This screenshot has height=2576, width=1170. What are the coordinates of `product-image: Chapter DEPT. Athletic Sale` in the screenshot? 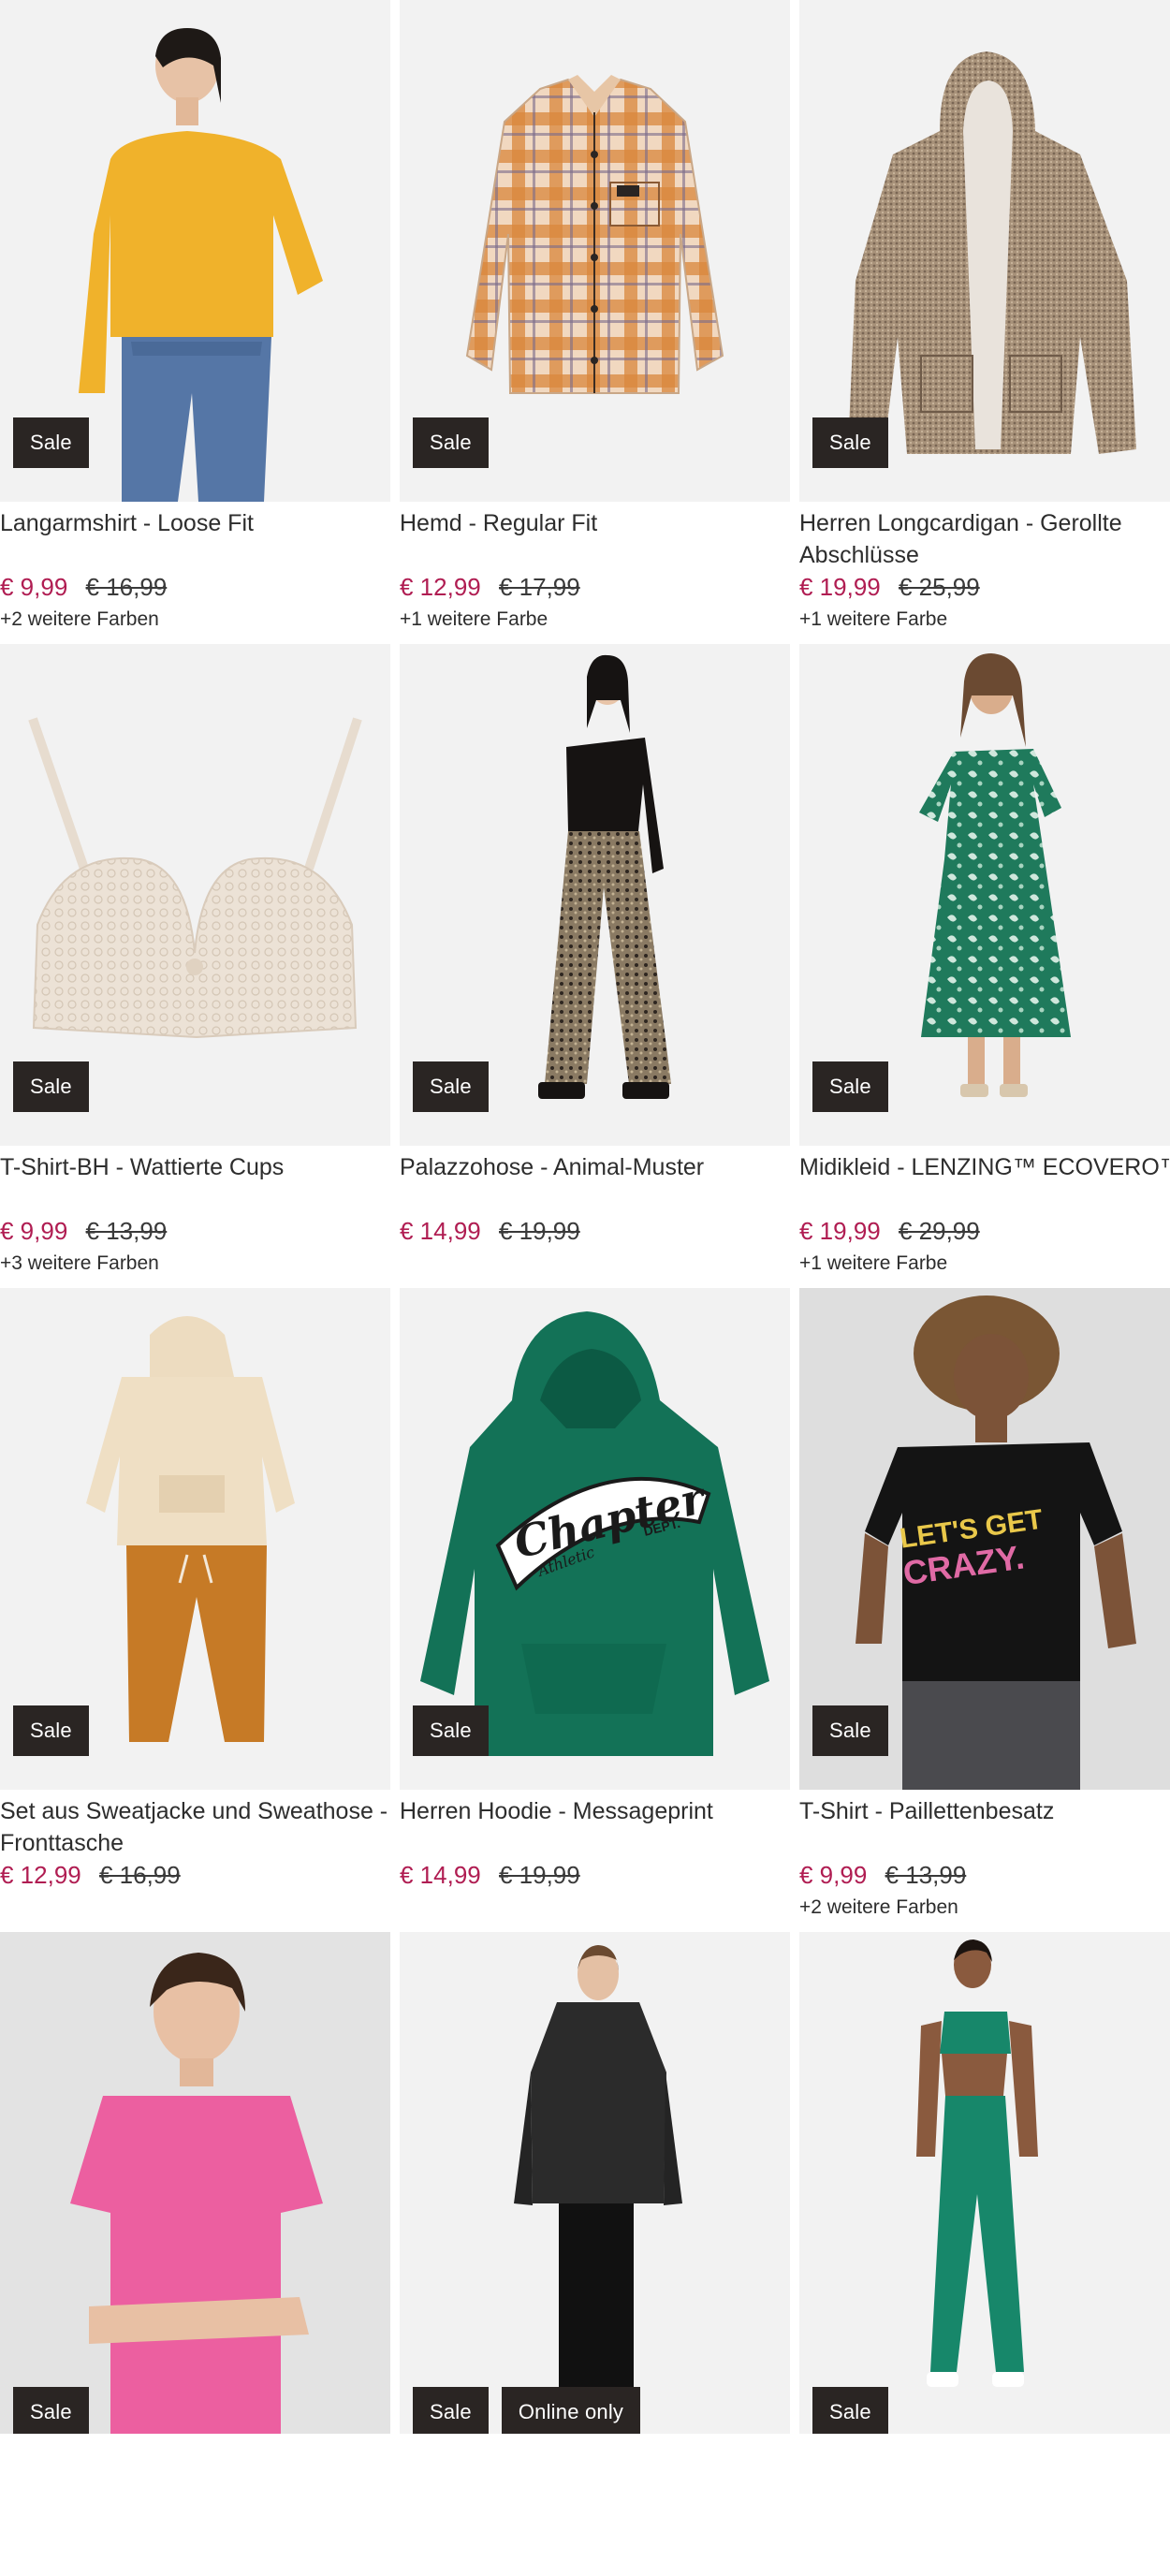 It's located at (595, 1539).